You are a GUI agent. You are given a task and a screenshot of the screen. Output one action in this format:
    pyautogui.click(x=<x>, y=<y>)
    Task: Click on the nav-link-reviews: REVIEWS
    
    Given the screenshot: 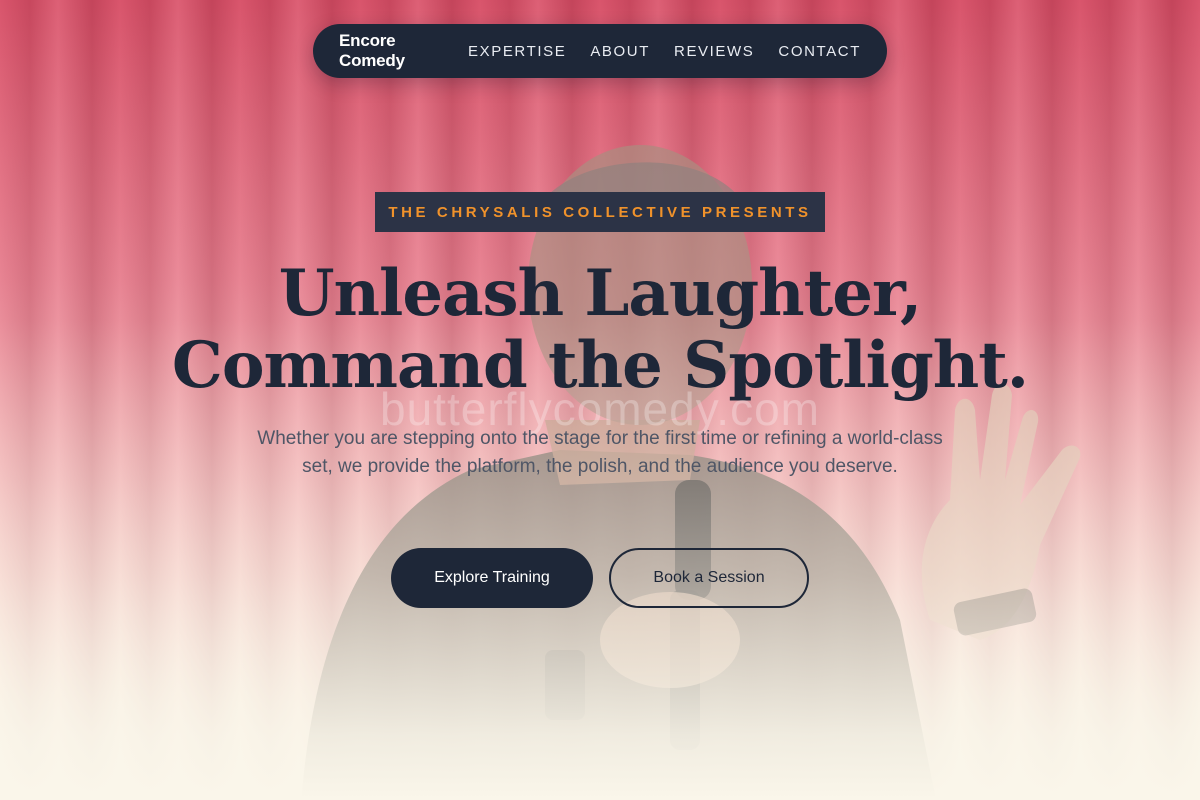 What is the action you would take?
    pyautogui.click(x=714, y=51)
    